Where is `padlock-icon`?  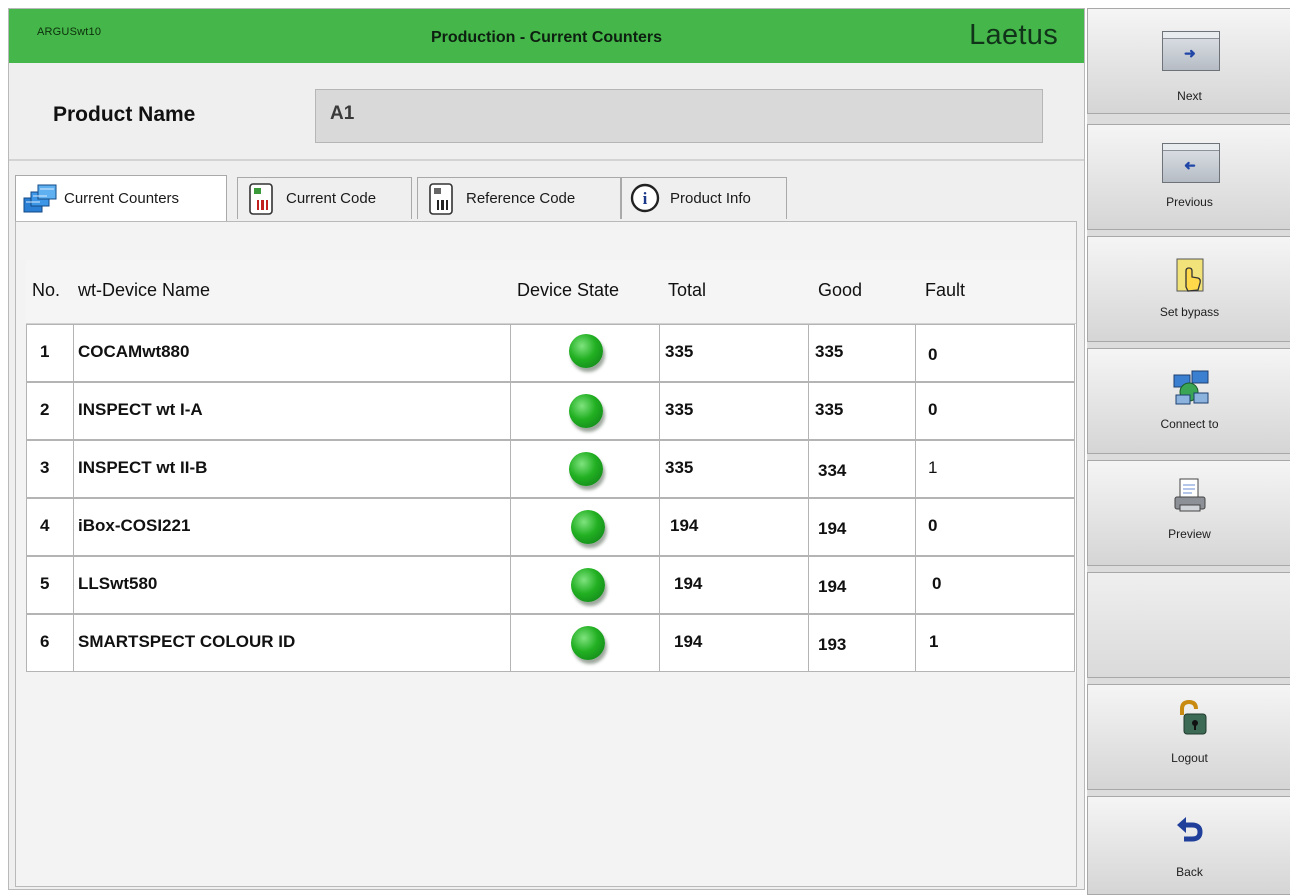
padlock-icon is located at coordinates (1191, 718).